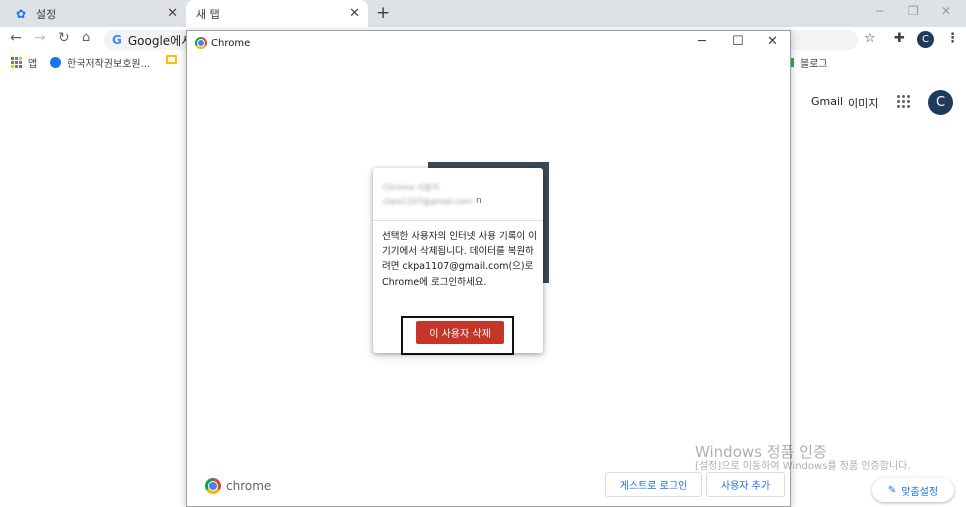 The image size is (966, 507). Describe the element at coordinates (208, 14) in the screenshot. I see `tab-label: 새 탭` at that location.